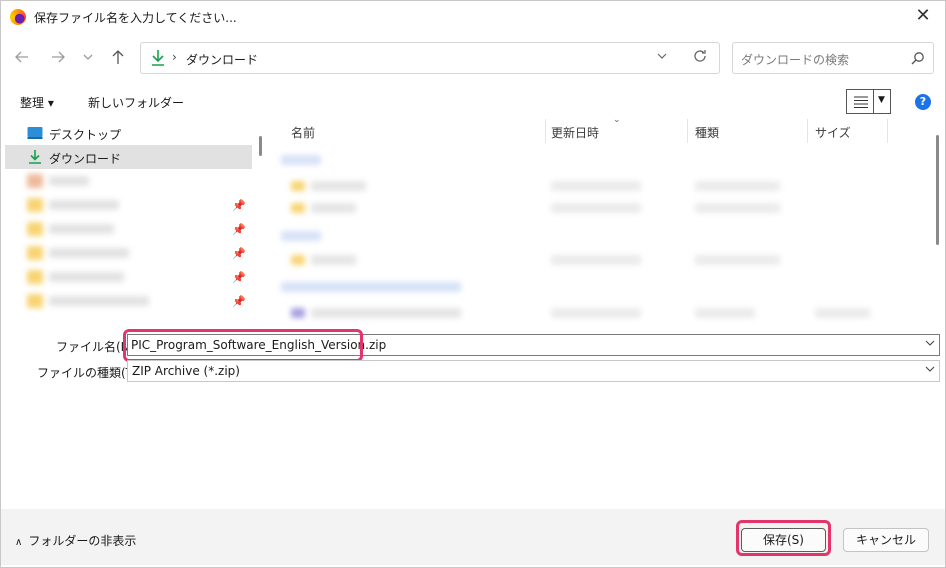 Image resolution: width=946 pixels, height=568 pixels. I want to click on new-folder-button: 新しいフォルダー, so click(136, 102).